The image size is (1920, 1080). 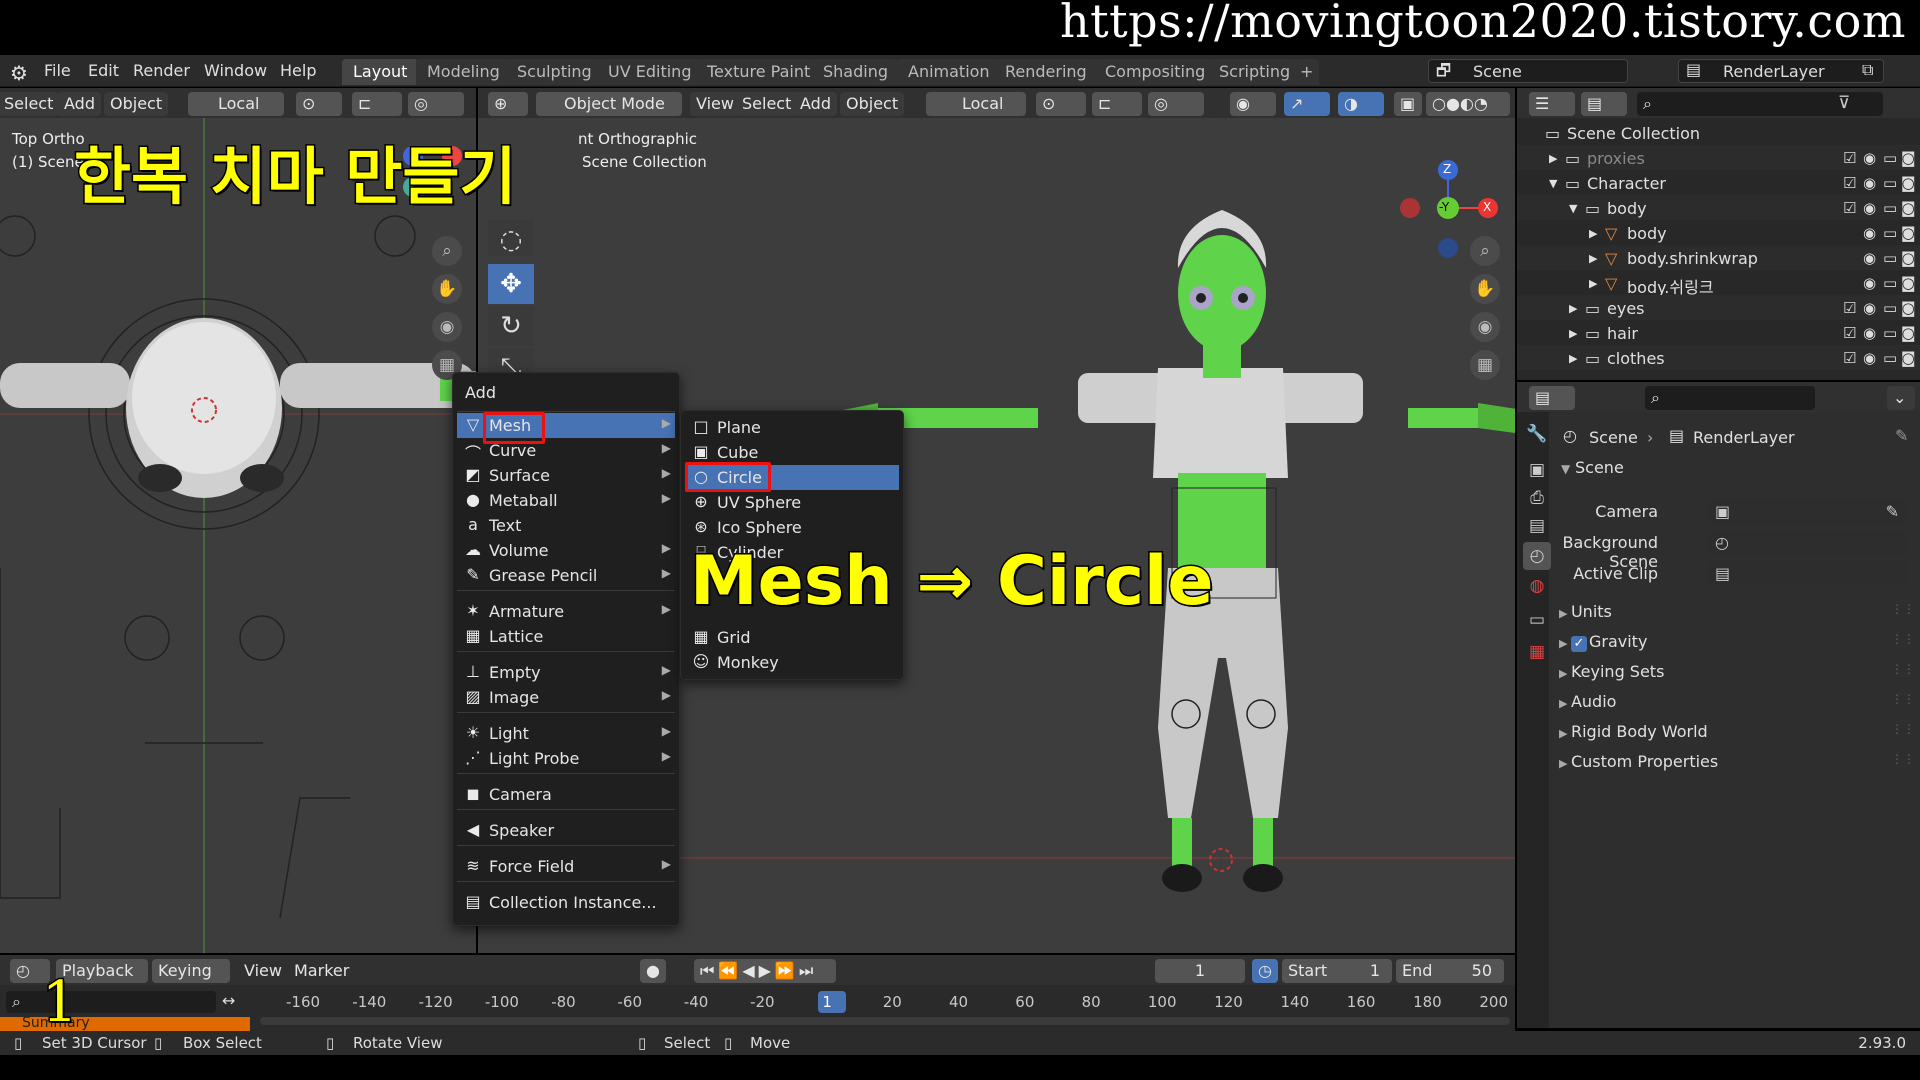 What do you see at coordinates (566, 733) in the screenshot?
I see `add-menu-item-light: ☀ Light ▶` at bounding box center [566, 733].